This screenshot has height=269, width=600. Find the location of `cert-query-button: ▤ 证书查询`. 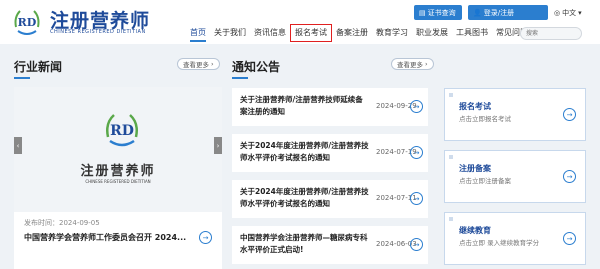

cert-query-button: ▤ 证书查询 is located at coordinates (438, 12).